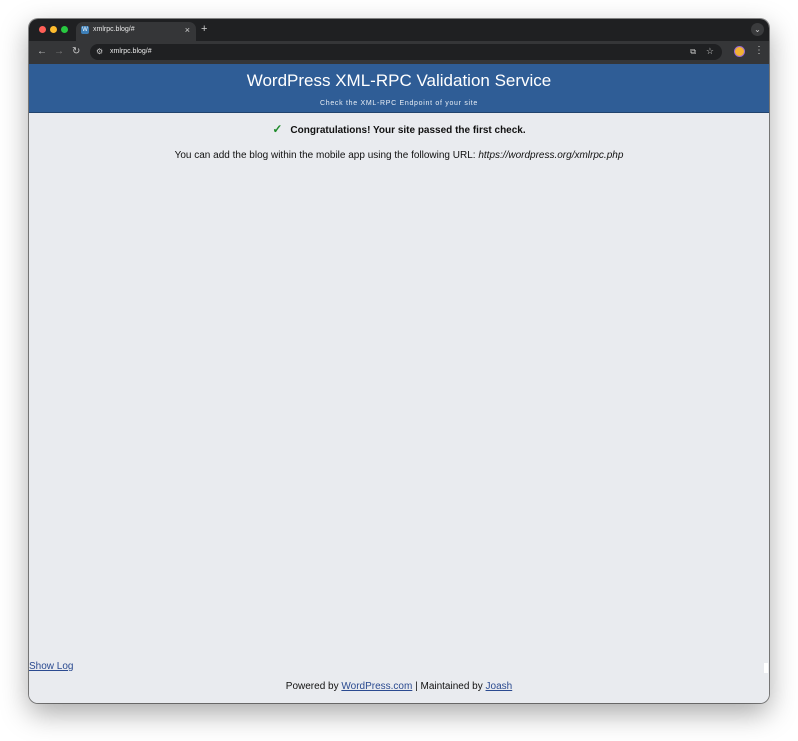 The image size is (798, 741). Describe the element at coordinates (59, 52) in the screenshot. I see `forward-arrow-icon: →` at that location.